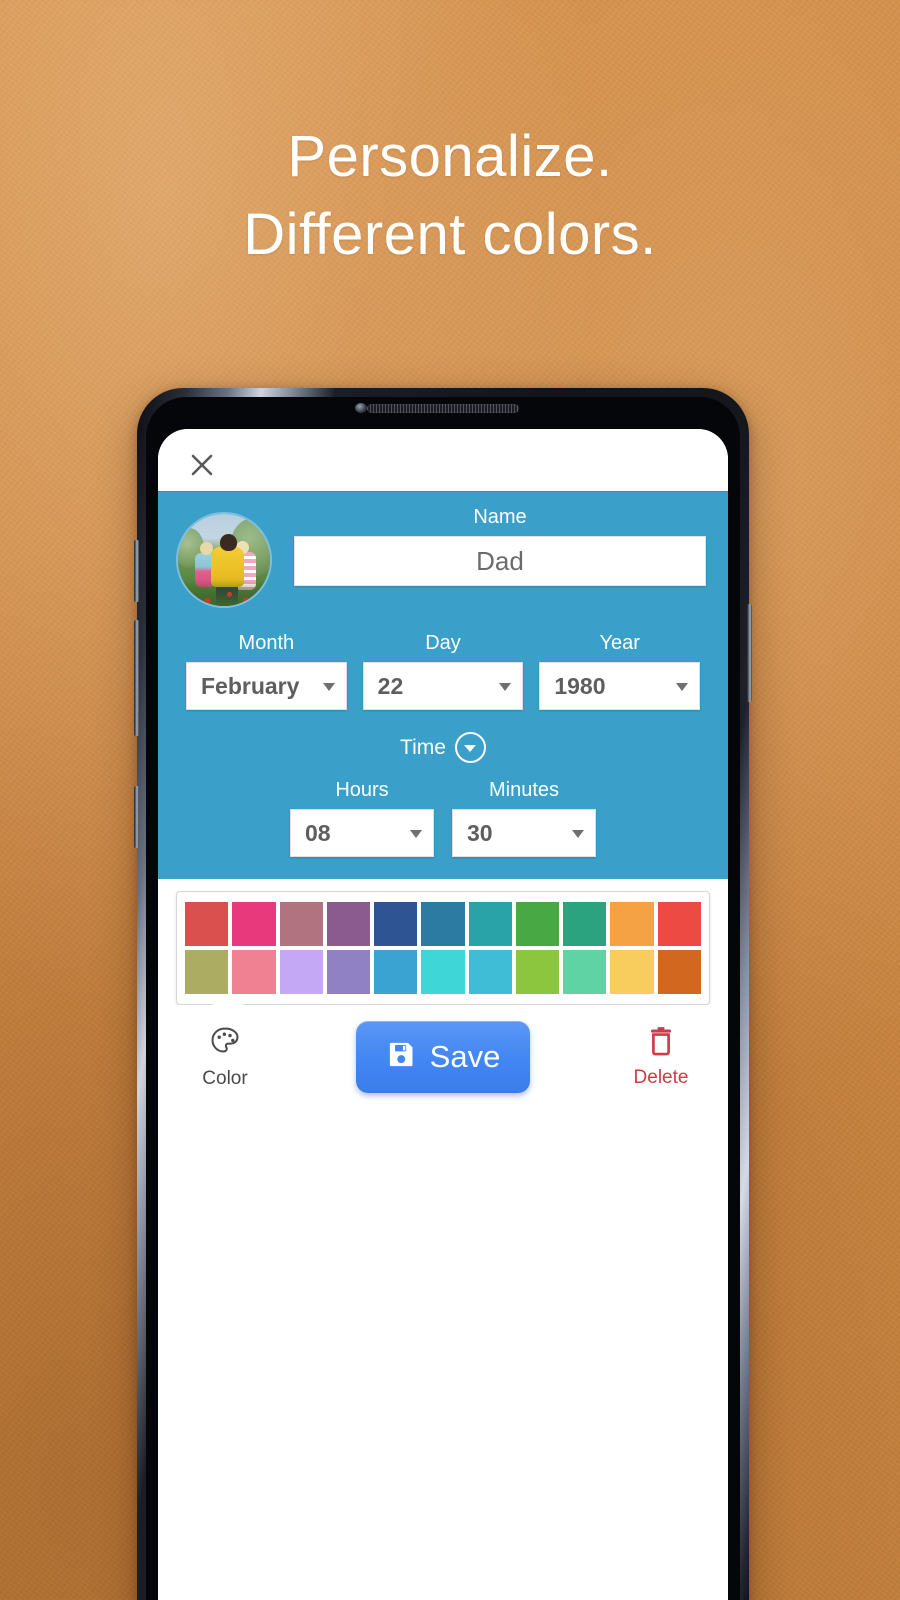 The height and width of the screenshot is (1600, 900). I want to click on delete-button: Delete, so click(661, 1057).